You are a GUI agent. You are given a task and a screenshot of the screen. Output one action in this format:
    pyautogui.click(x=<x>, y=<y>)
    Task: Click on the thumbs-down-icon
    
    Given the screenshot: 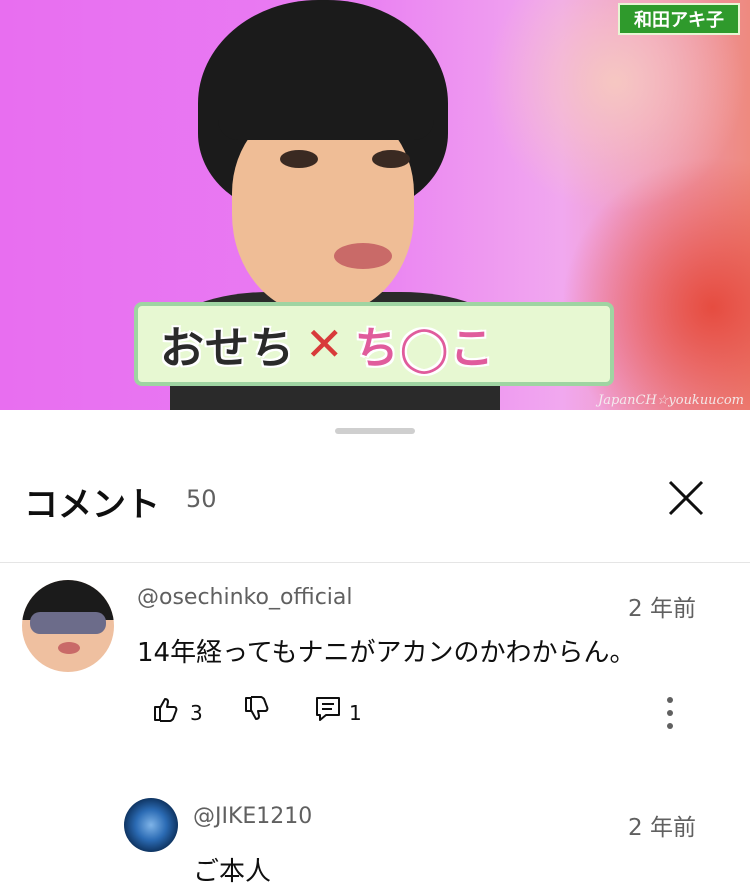 What is the action you would take?
    pyautogui.click(x=257, y=709)
    